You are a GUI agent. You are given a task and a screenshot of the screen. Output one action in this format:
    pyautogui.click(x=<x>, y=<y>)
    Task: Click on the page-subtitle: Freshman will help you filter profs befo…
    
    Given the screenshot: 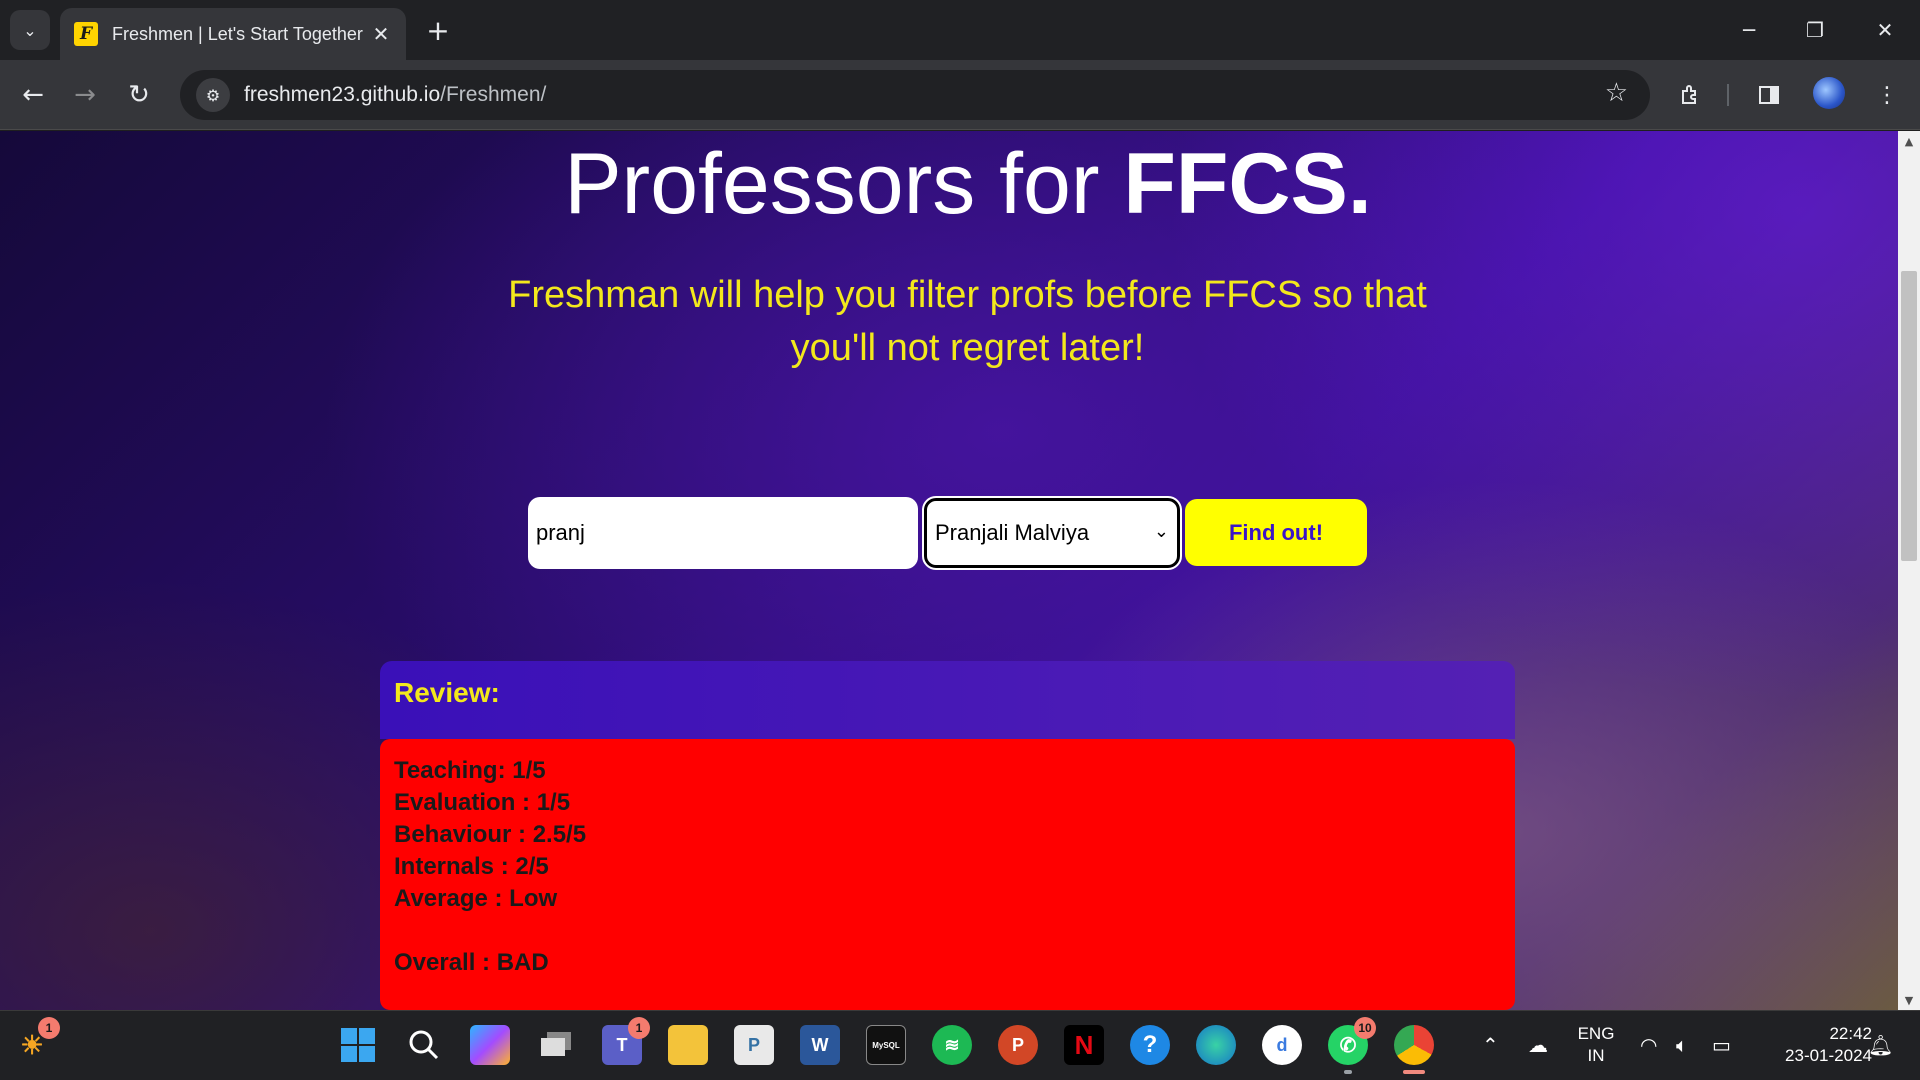 What is the action you would take?
    pyautogui.click(x=967, y=321)
    